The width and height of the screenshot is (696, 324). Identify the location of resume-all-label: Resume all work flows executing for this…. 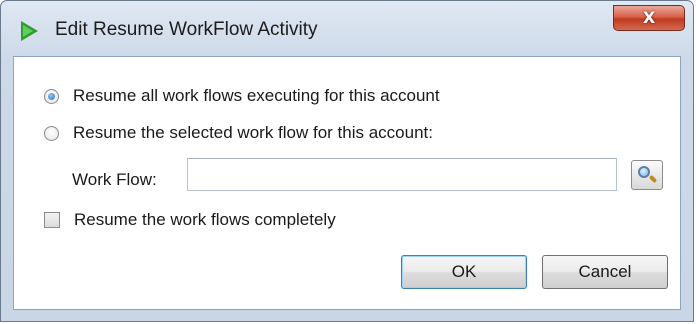
(256, 95).